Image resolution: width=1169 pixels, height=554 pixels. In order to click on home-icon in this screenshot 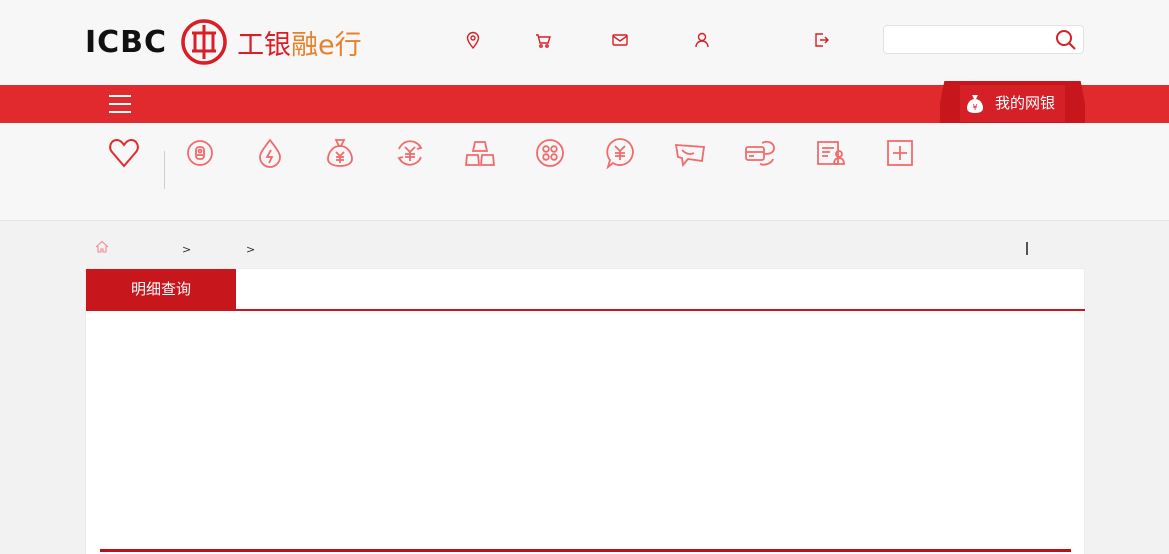, I will do `click(102, 247)`.